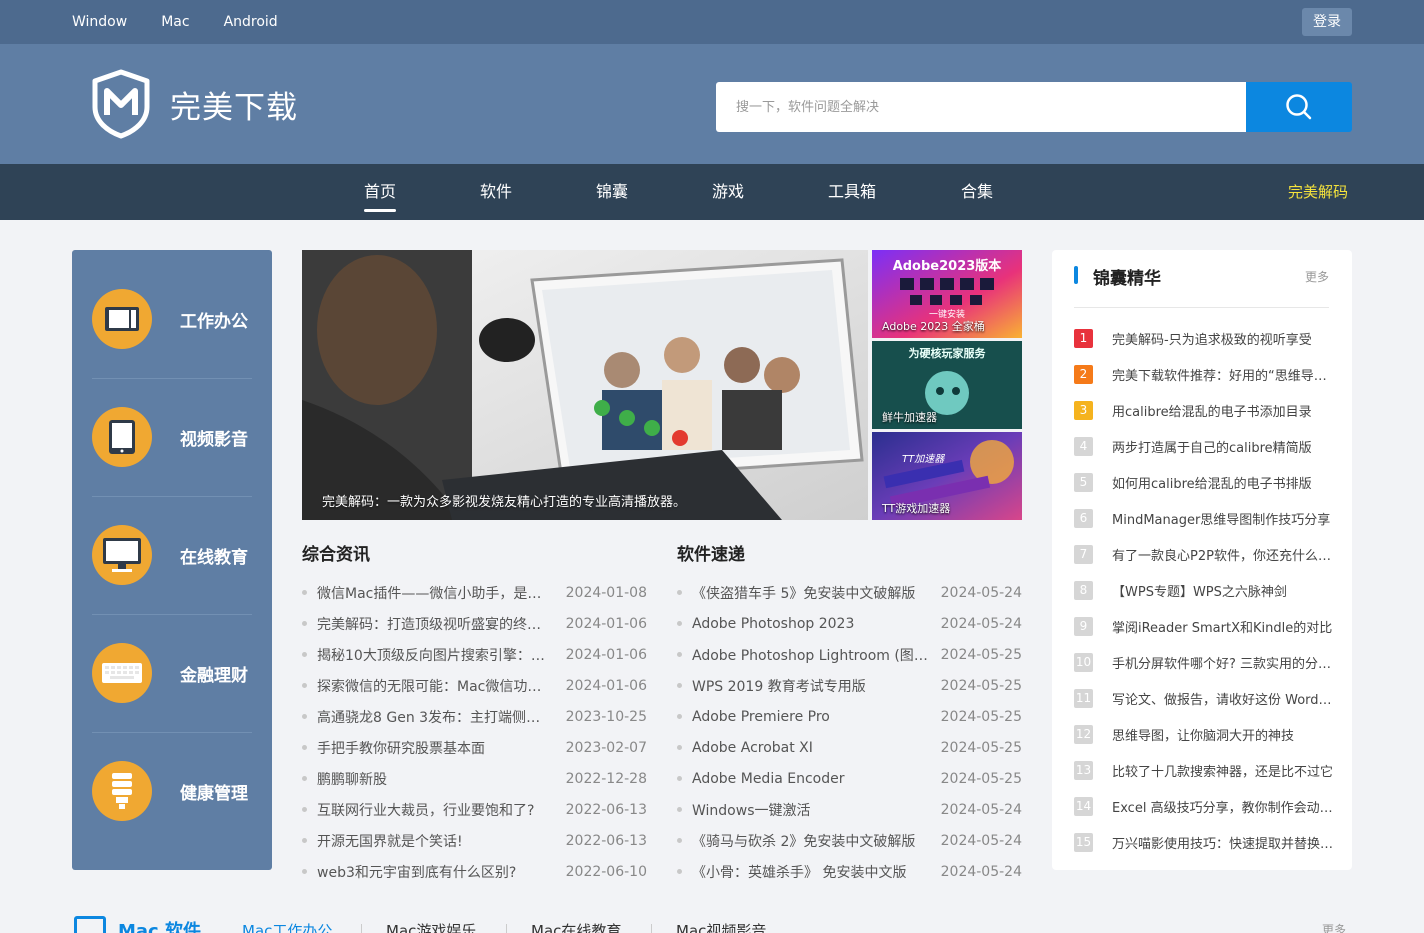 This screenshot has height=933, width=1424. What do you see at coordinates (852, 192) in the screenshot?
I see `nav-item-toolbox: 工具箱` at bounding box center [852, 192].